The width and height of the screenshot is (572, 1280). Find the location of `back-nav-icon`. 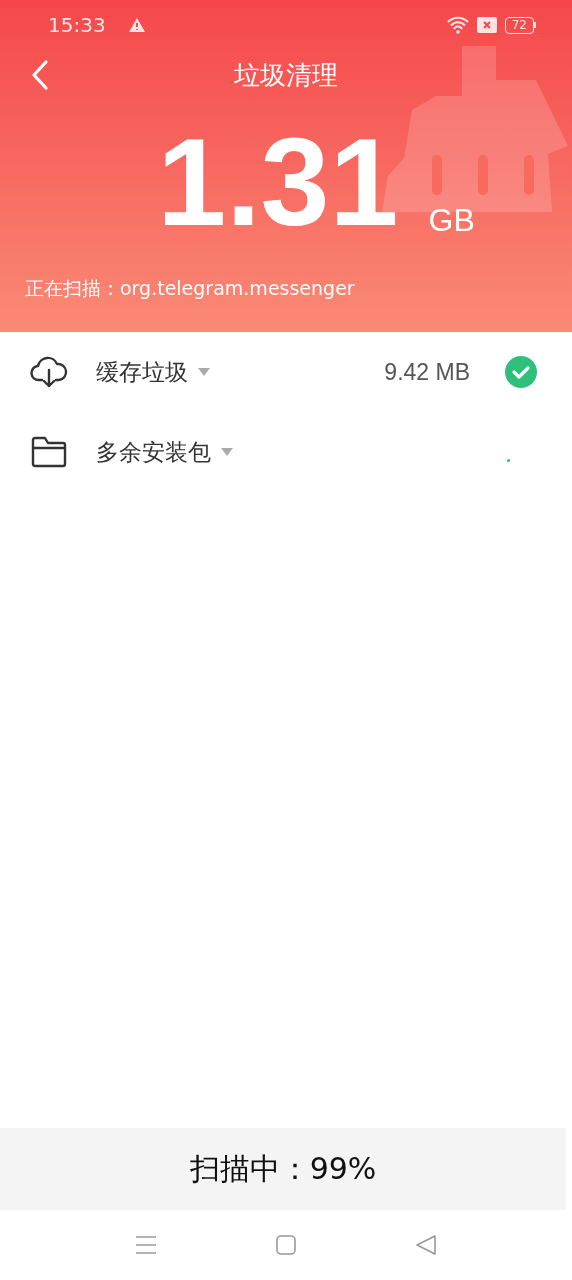

back-nav-icon is located at coordinates (426, 1245).